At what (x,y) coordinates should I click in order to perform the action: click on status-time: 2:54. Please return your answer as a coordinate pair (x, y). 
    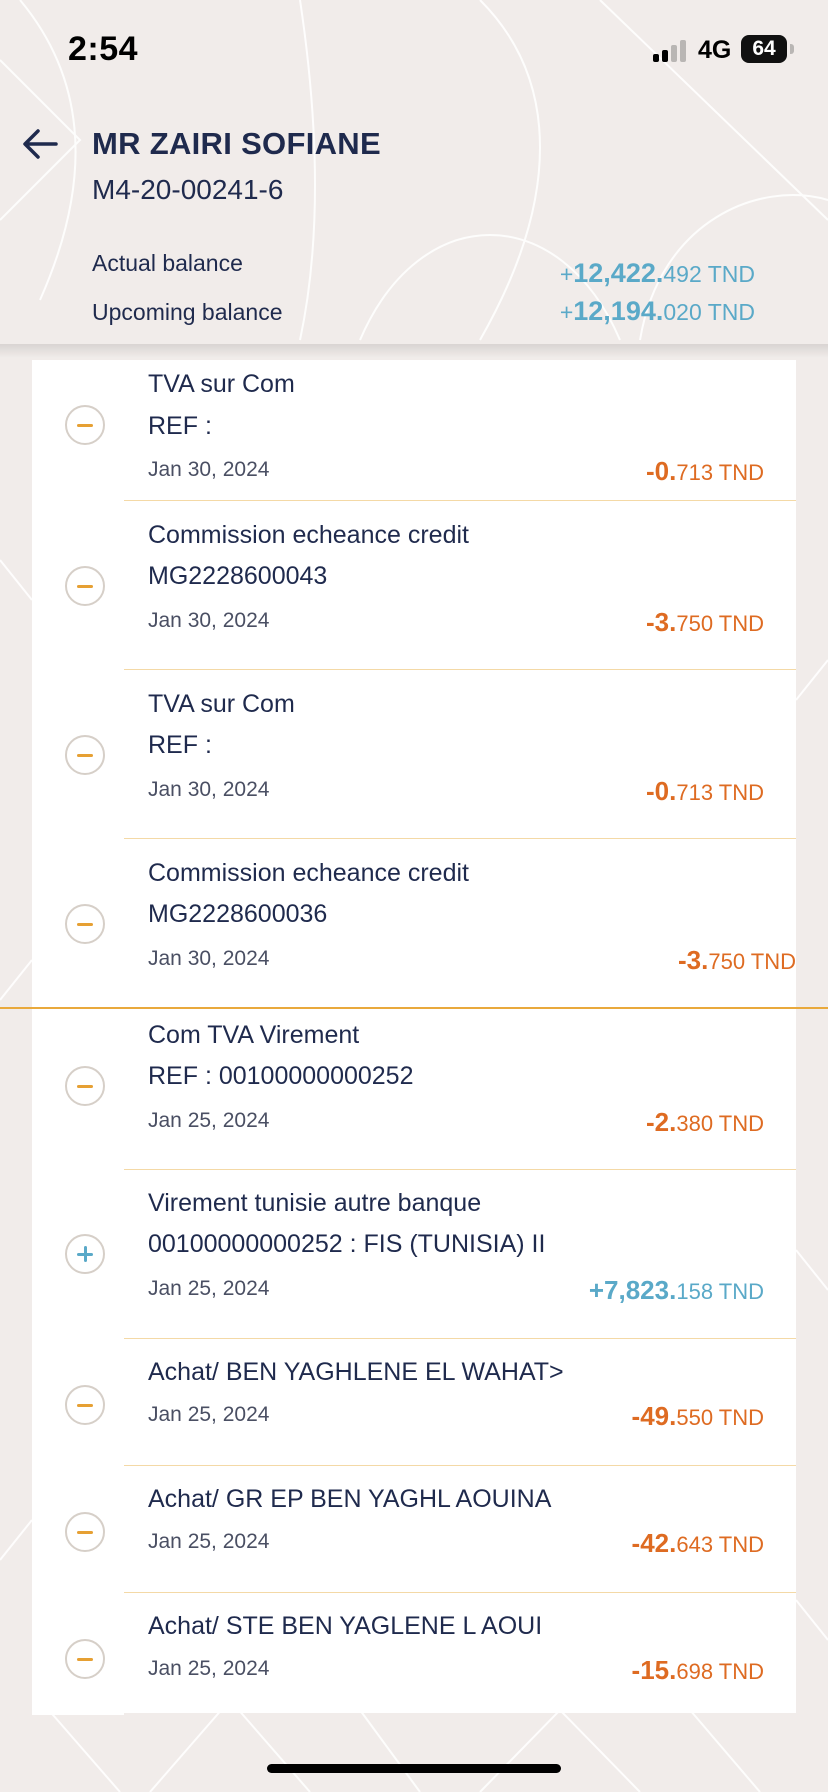
    Looking at the image, I should click on (103, 49).